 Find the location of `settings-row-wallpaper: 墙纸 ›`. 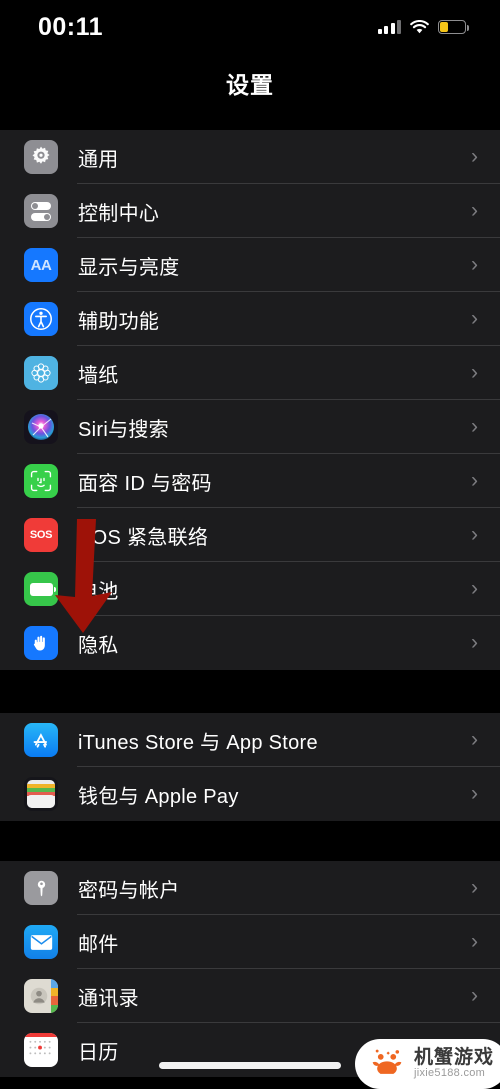

settings-row-wallpaper: 墙纸 › is located at coordinates (250, 373).